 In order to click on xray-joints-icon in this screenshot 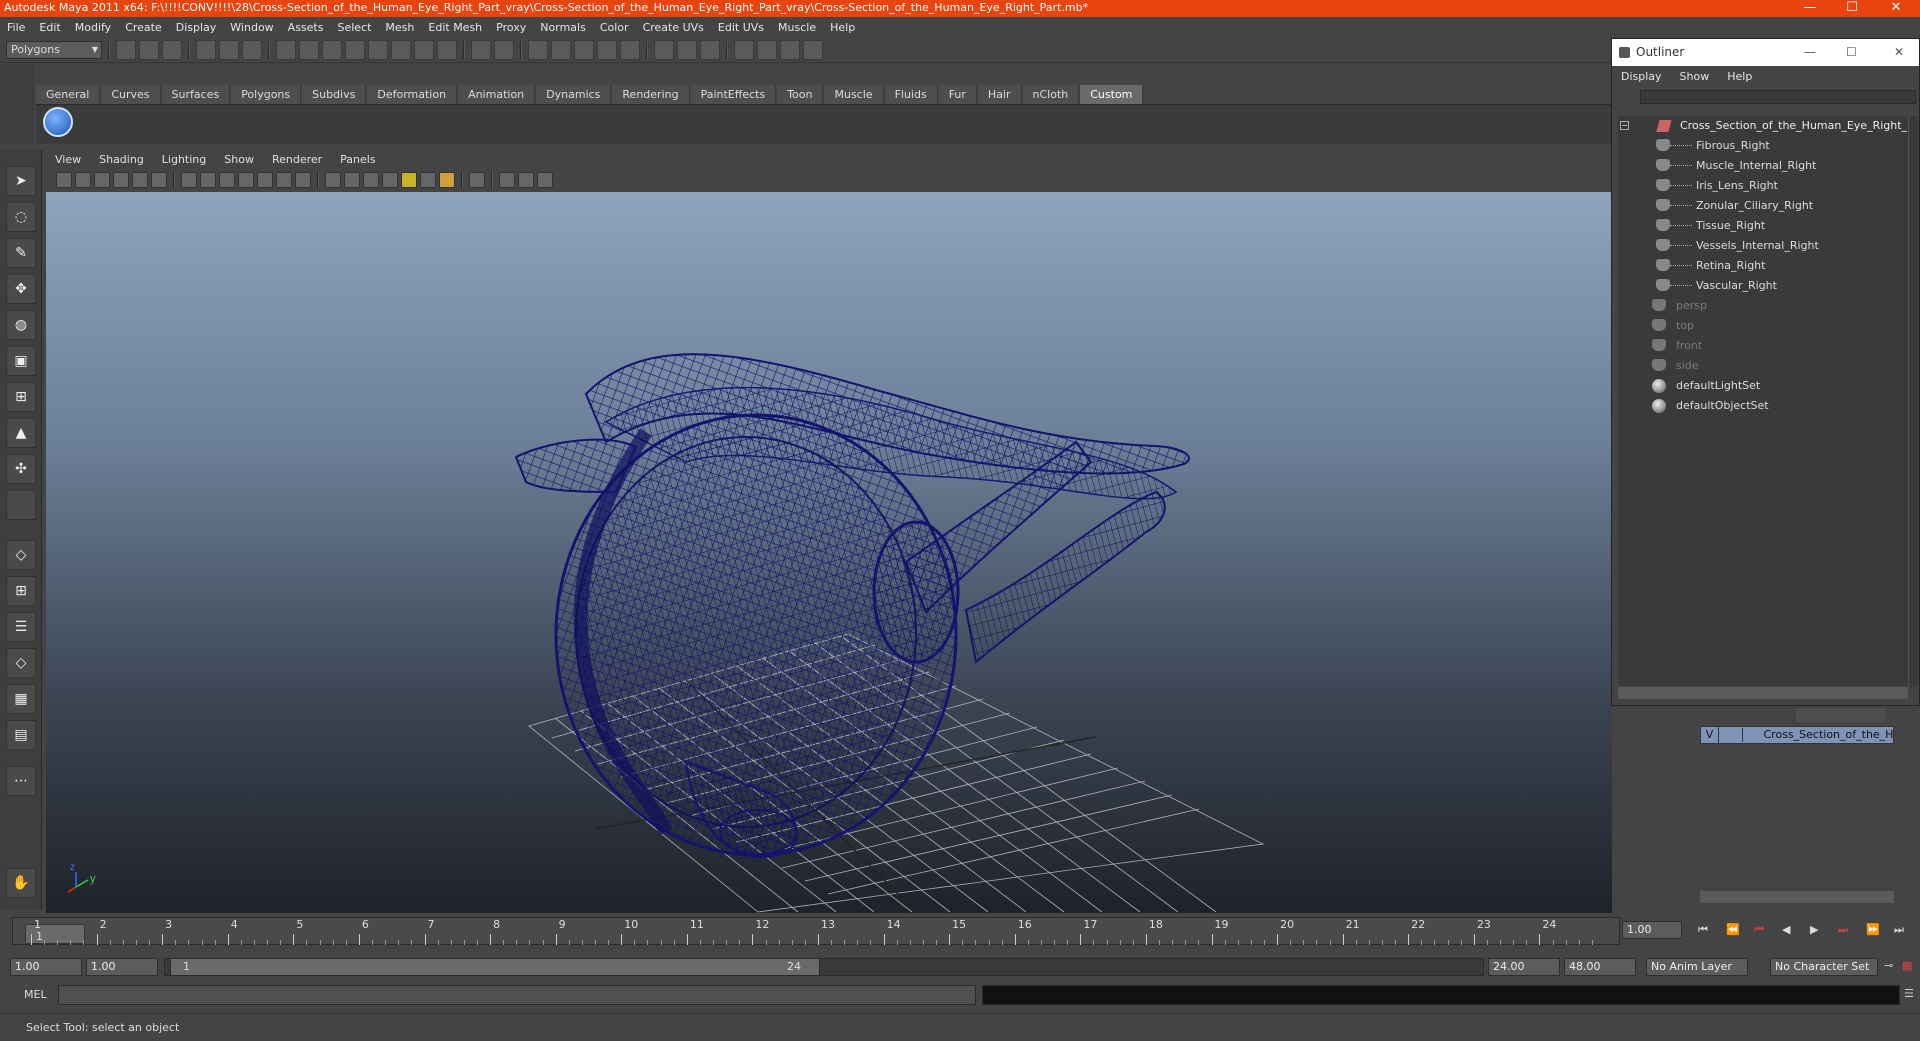, I will do `click(526, 180)`.